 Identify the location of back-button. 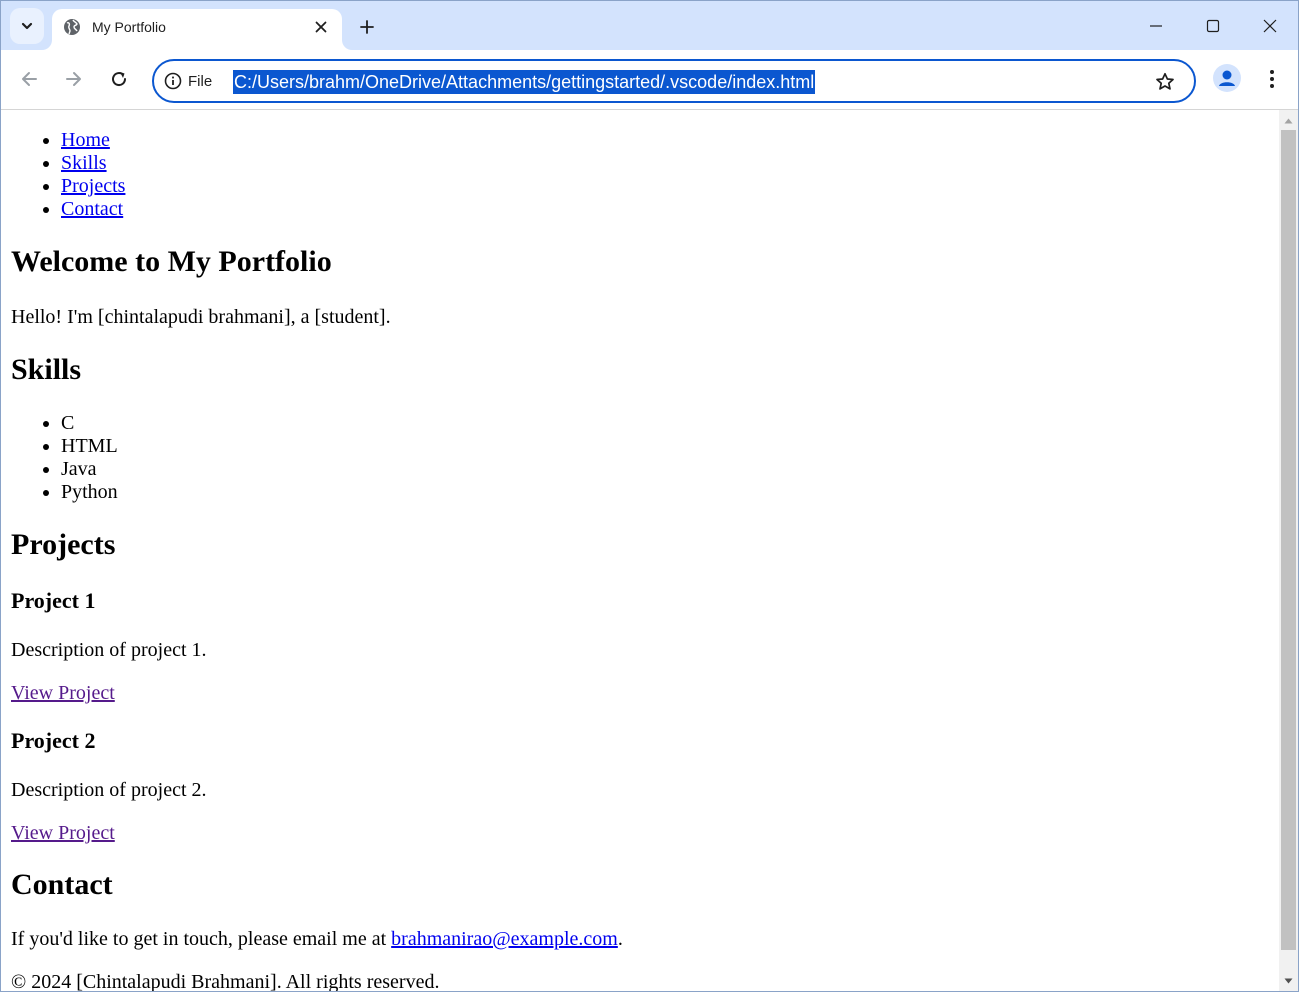
(29, 79).